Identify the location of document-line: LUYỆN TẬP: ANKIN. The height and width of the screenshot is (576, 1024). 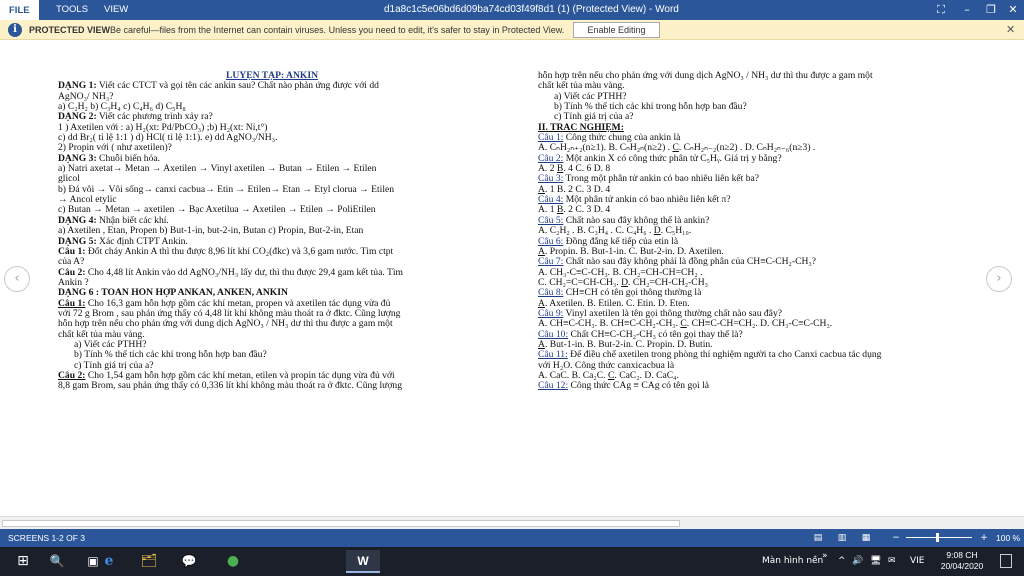
(272, 76).